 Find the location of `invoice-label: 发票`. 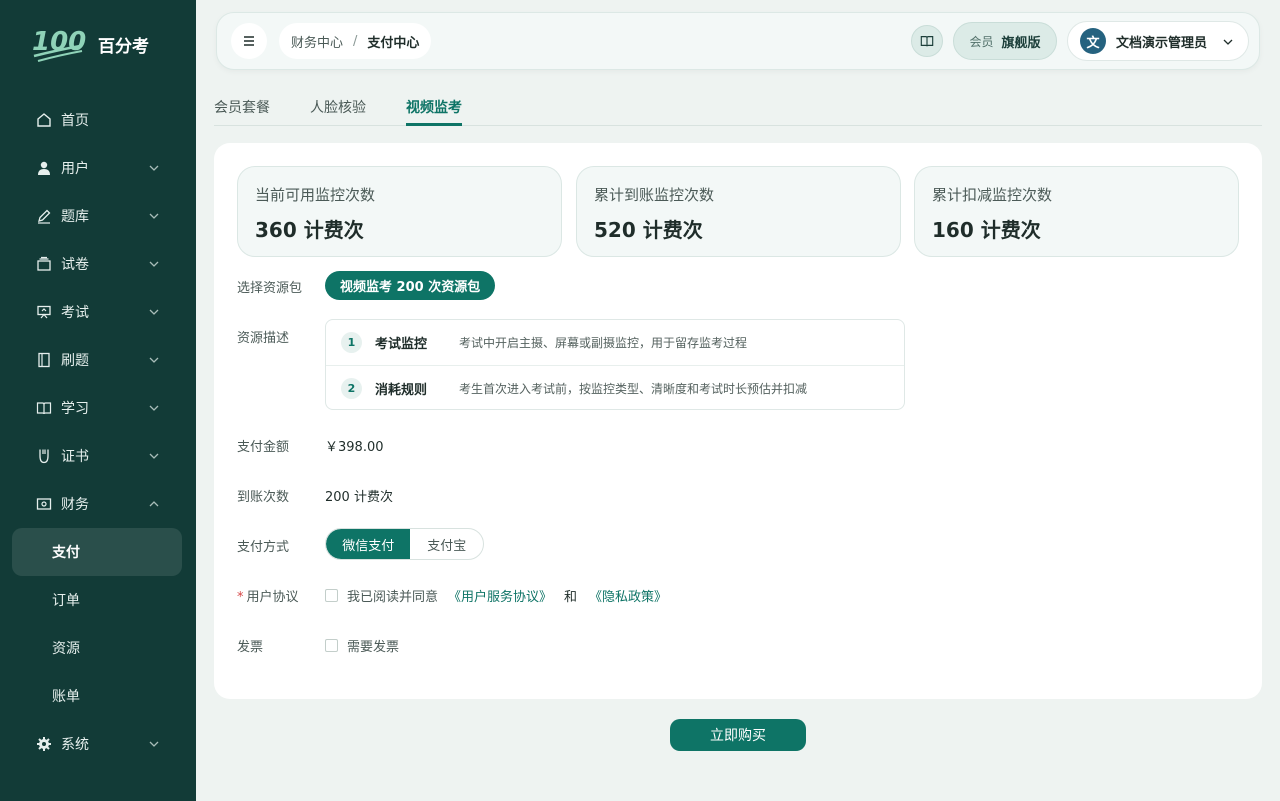

invoice-label: 发票 is located at coordinates (250, 647).